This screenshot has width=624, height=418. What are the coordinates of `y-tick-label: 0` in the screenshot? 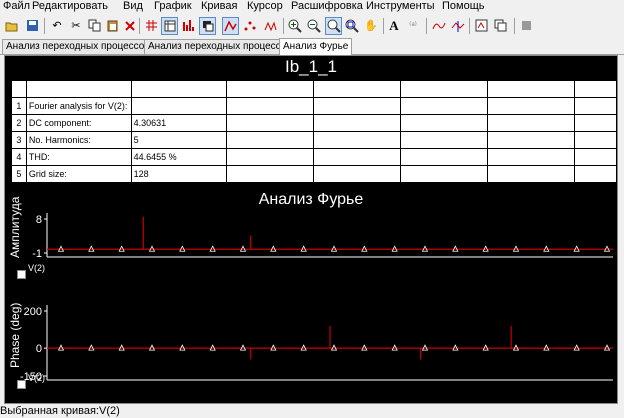 It's located at (39, 349).